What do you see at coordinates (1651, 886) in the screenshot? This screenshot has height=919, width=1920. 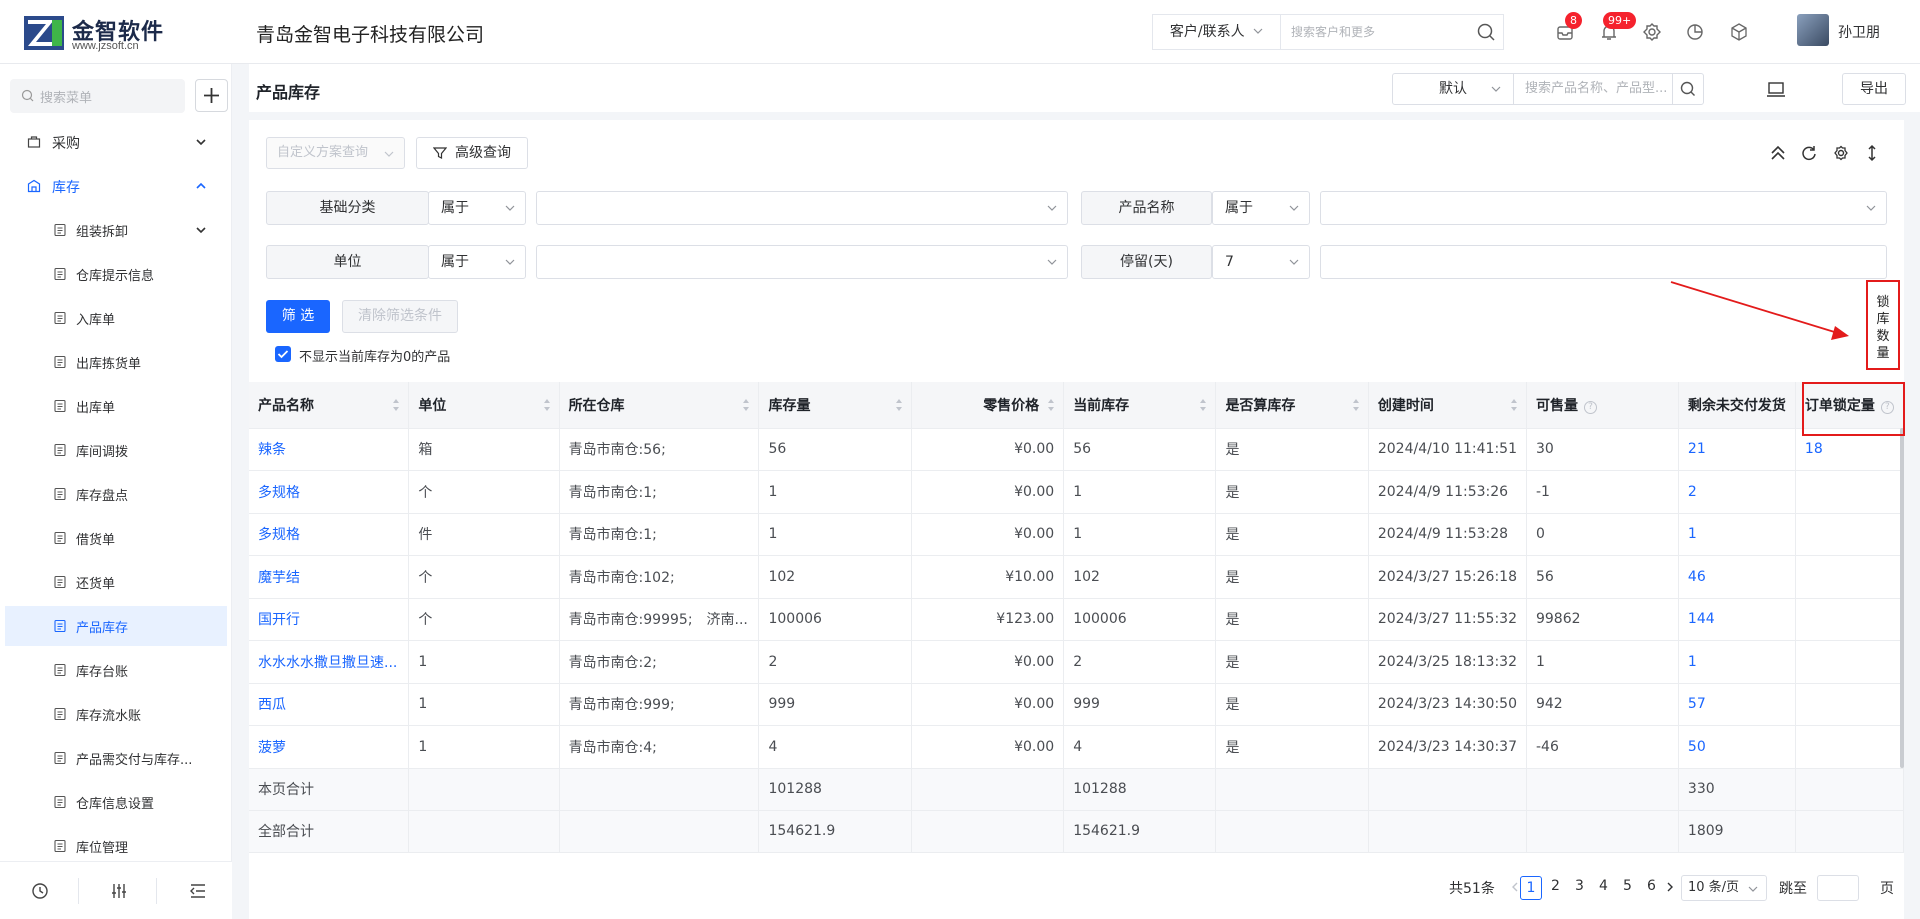 I see `page-number: 6` at bounding box center [1651, 886].